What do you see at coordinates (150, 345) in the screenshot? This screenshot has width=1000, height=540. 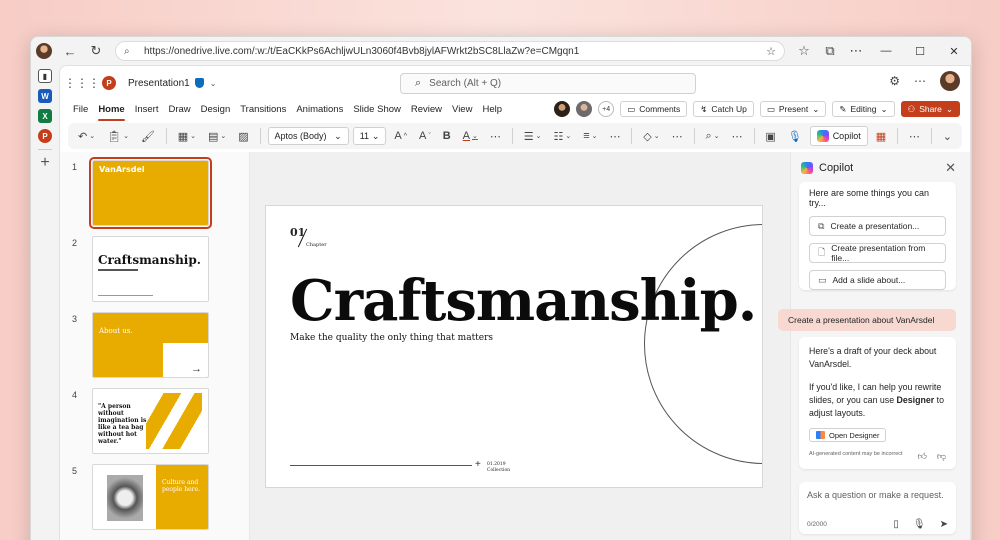 I see `slide-thumbnail-3: About us. →` at bounding box center [150, 345].